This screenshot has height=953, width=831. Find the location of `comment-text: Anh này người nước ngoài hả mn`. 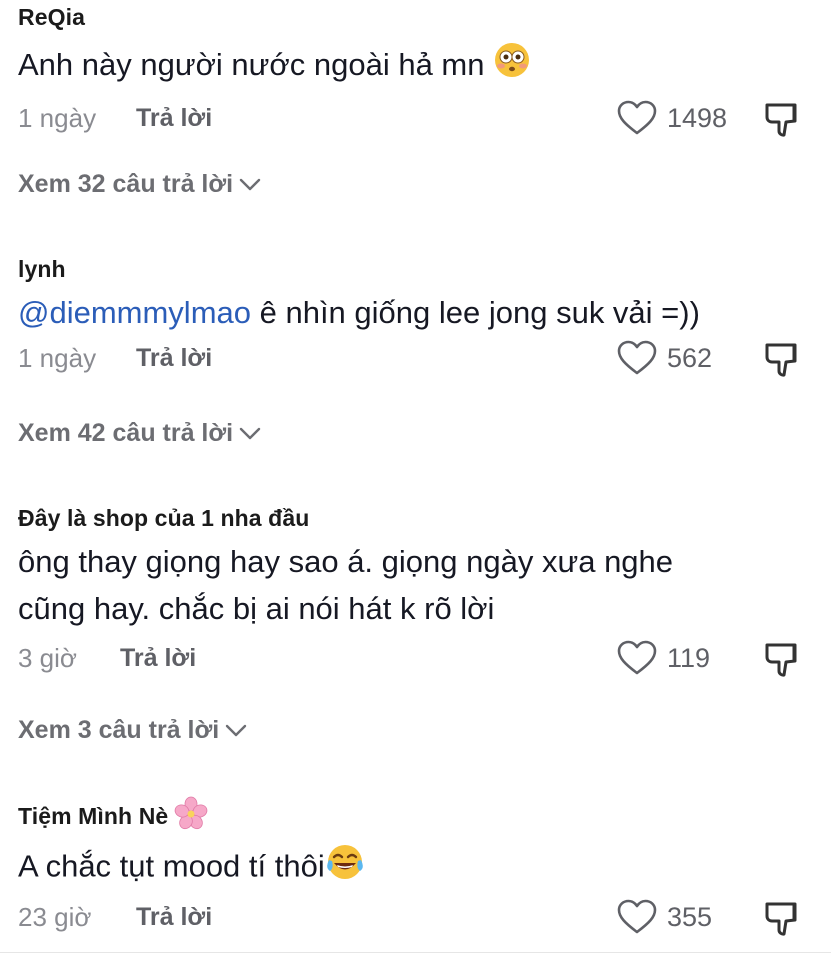

comment-text: Anh này người nước ngoài hả mn is located at coordinates (424, 66).